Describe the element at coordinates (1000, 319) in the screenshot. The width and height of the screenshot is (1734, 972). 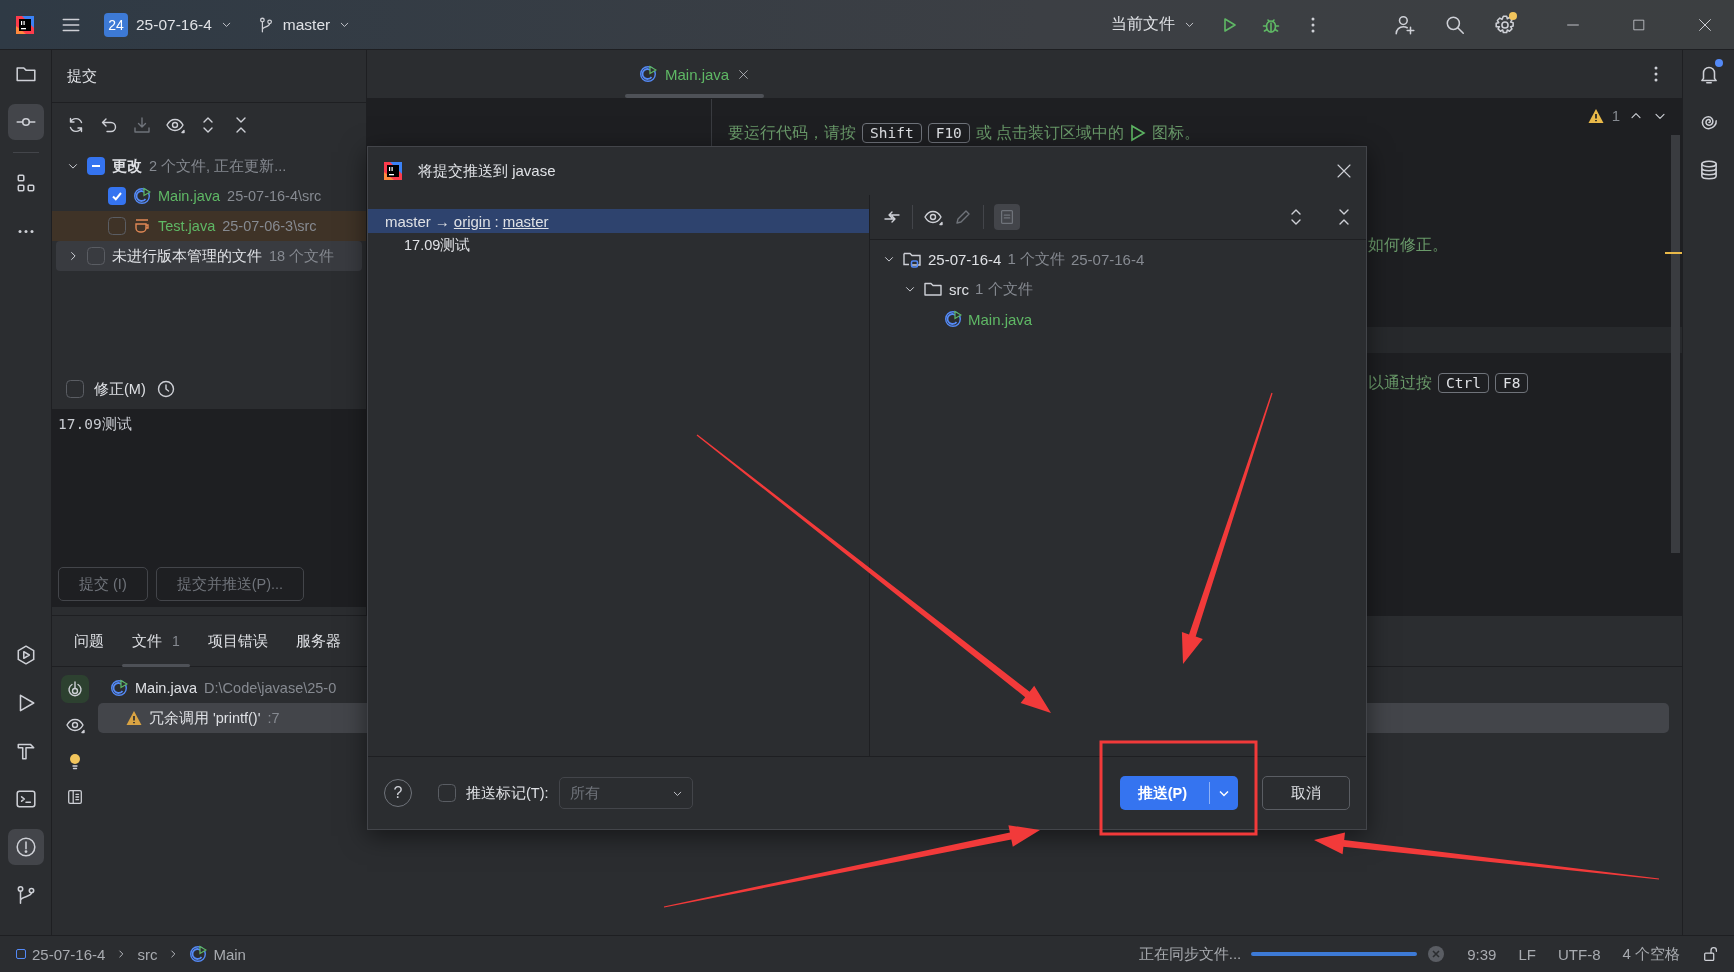
I see `tree-item: Main.java` at that location.